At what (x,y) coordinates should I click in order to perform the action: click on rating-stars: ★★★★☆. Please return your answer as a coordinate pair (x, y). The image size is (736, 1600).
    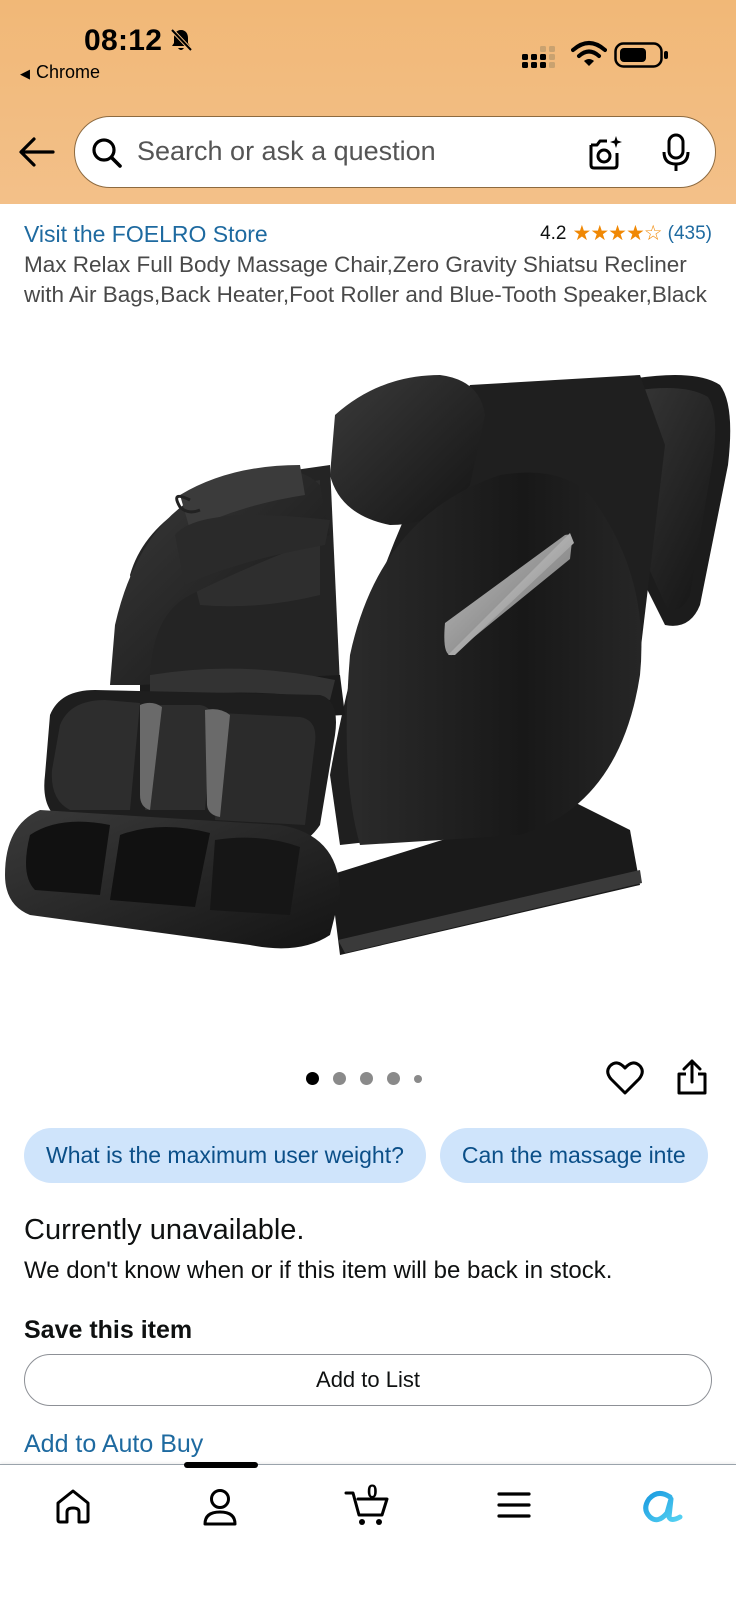
    Looking at the image, I should click on (617, 233).